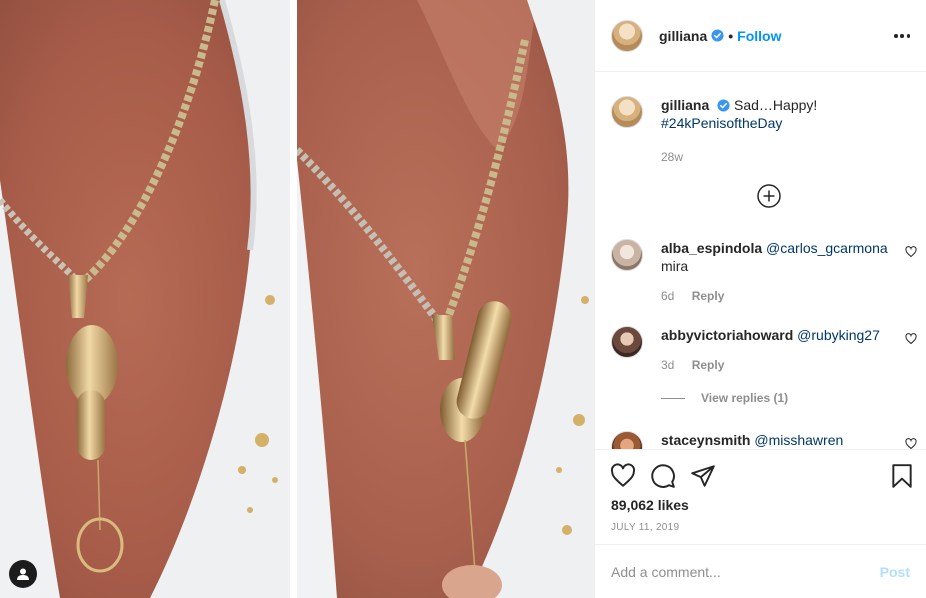 This screenshot has height=598, width=926. Describe the element at coordinates (798, 440) in the screenshot. I see `comment-mention: @misshawren` at that location.